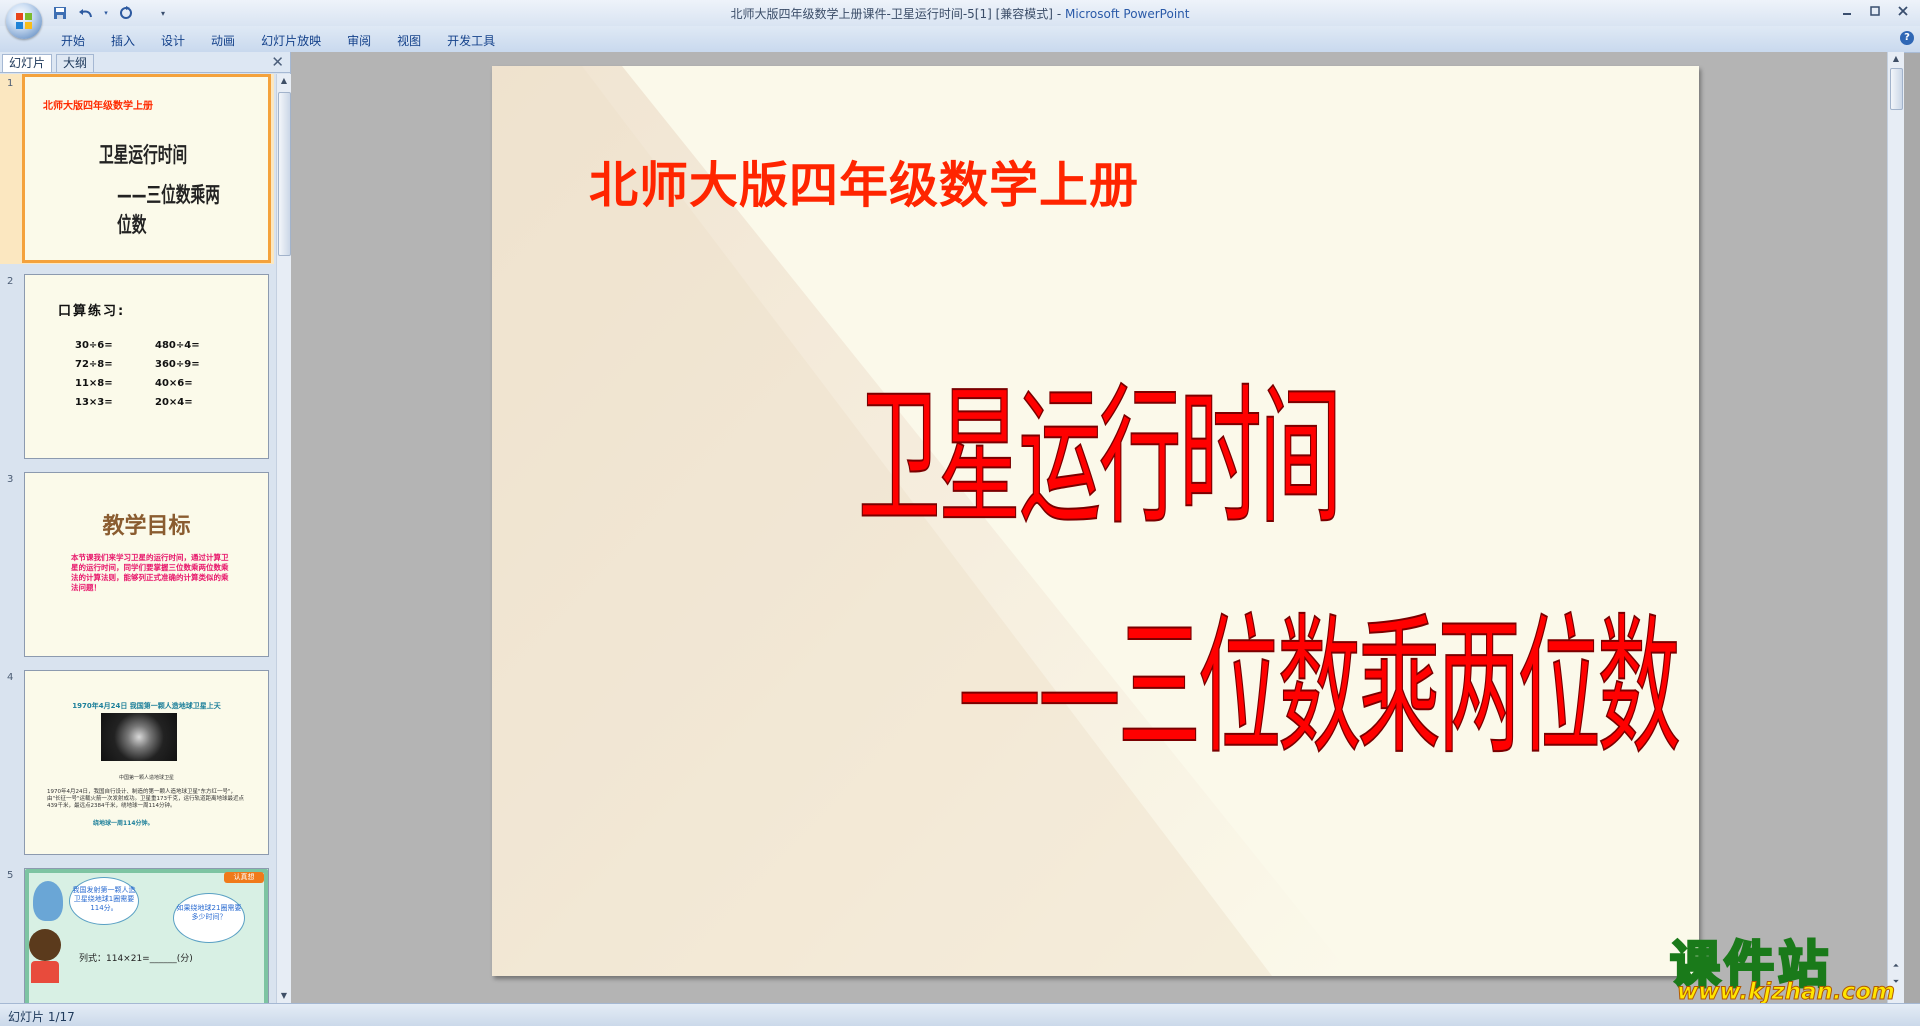 This screenshot has height=1026, width=1920. What do you see at coordinates (10, 281) in the screenshot?
I see `thumbnail-number: 2` at bounding box center [10, 281].